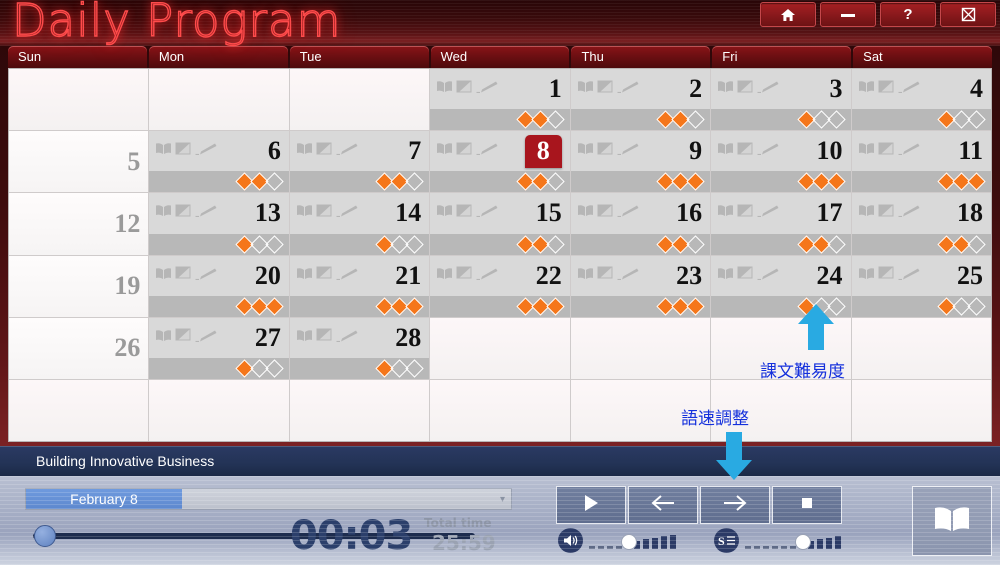  What do you see at coordinates (79, 224) in the screenshot?
I see `calendar-cell-12: 12` at bounding box center [79, 224].